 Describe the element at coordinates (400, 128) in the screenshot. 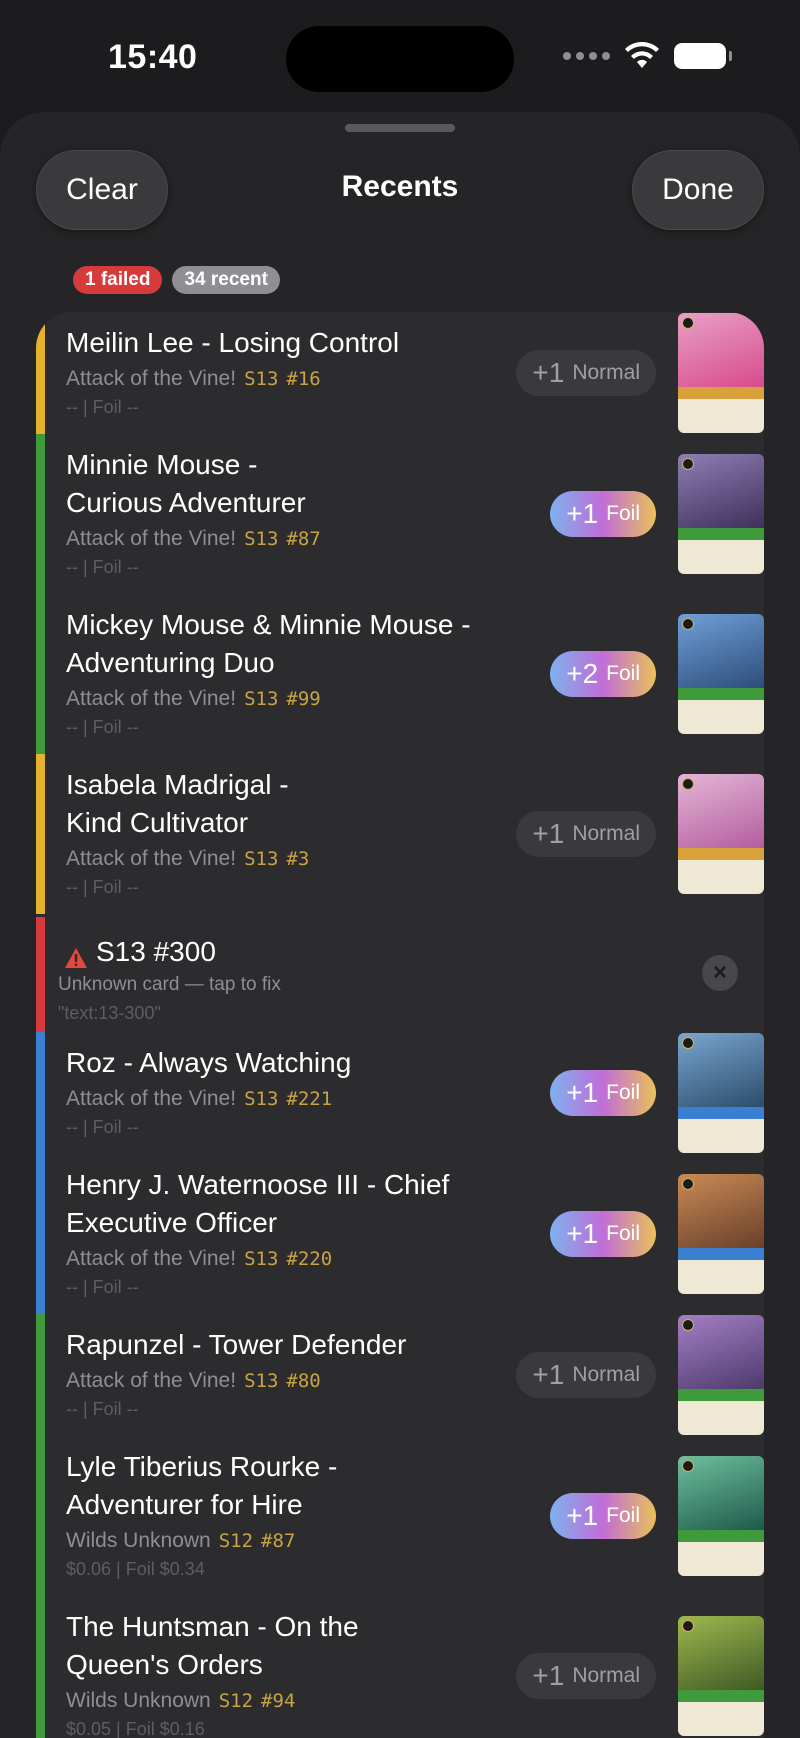

I see `sheet-grabber` at that location.